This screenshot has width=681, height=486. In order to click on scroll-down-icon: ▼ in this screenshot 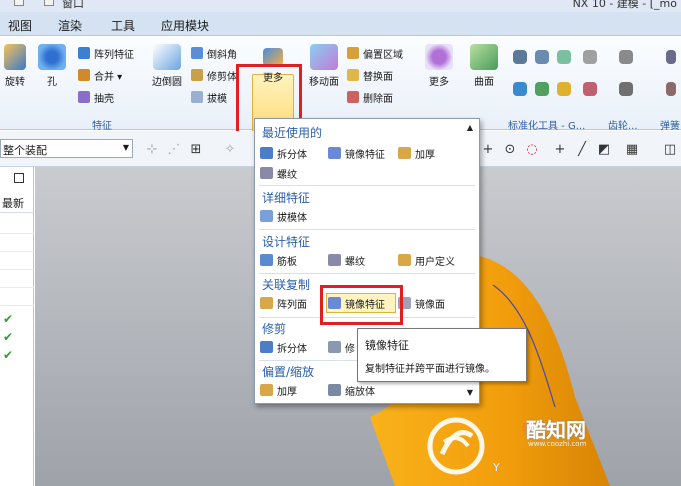, I will do `click(470, 392)`.